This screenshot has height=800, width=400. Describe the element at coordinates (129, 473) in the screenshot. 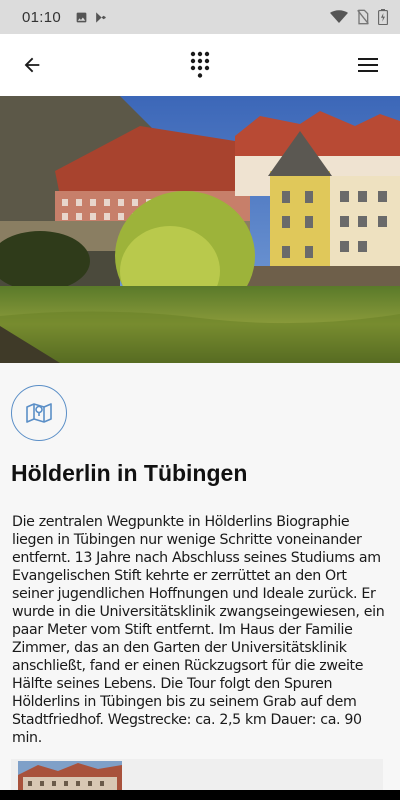

I see `page-title: Hölderlin in Tübingen` at that location.